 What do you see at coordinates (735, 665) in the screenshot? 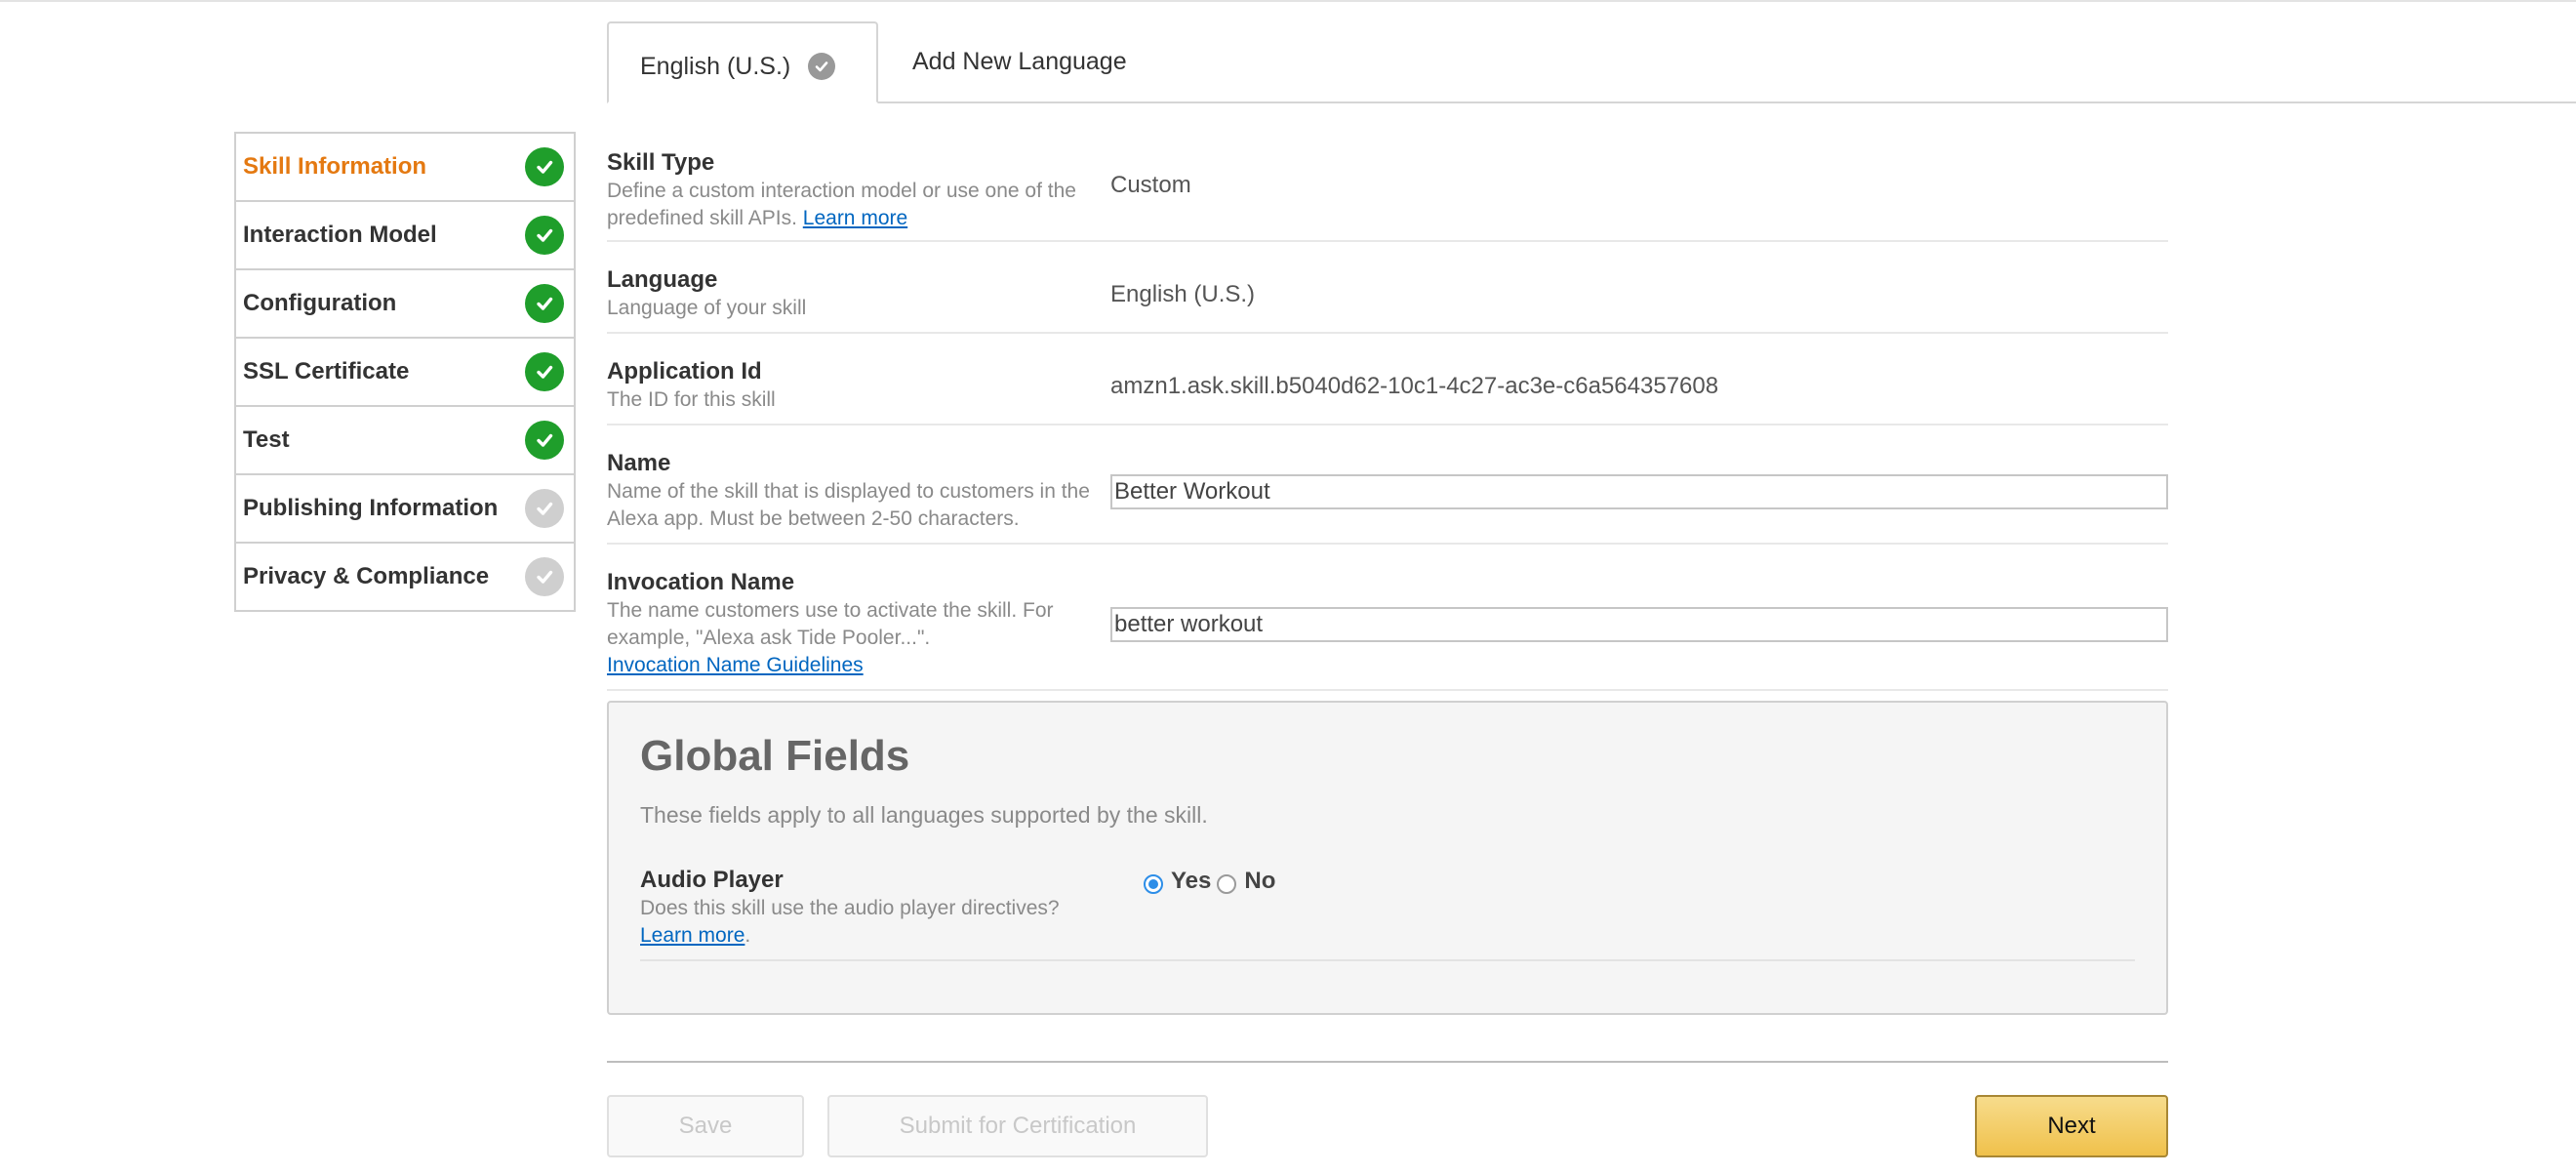
I see `invocation-name-guidelines-link: Invocation Name Guidelines` at bounding box center [735, 665].